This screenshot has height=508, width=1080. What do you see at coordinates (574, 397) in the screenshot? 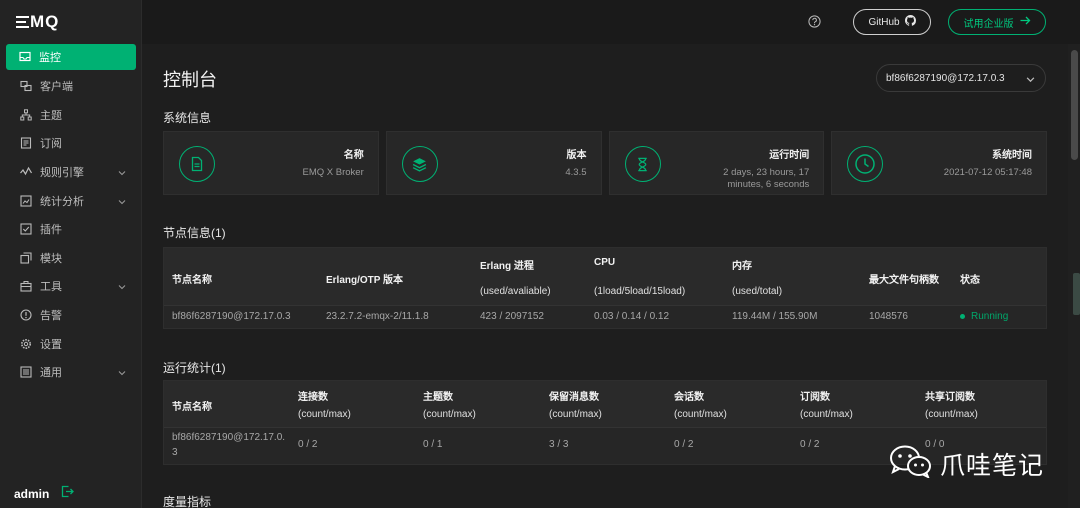
I see `col-retained: 保留消息数` at bounding box center [574, 397].